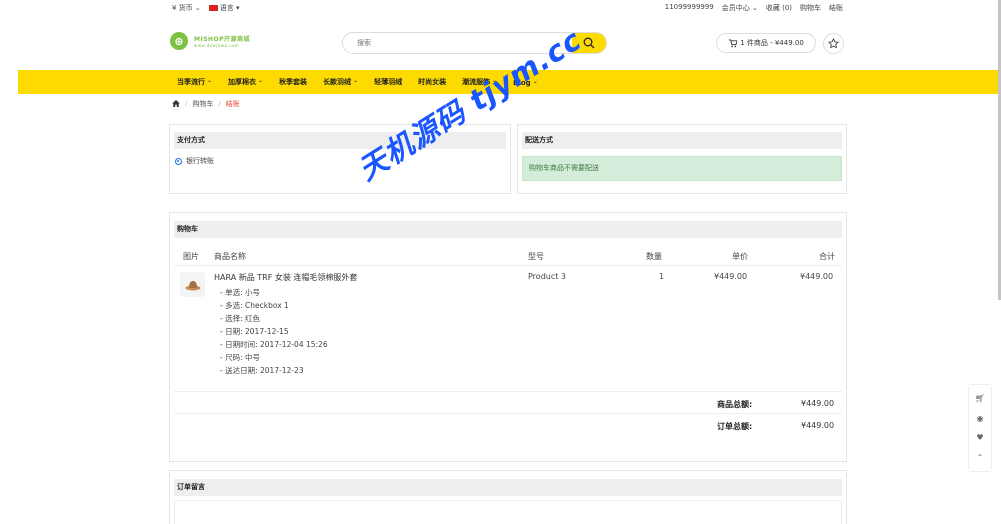  What do you see at coordinates (508, 497) in the screenshot?
I see `order-comment-panel: 订单留言` at bounding box center [508, 497].